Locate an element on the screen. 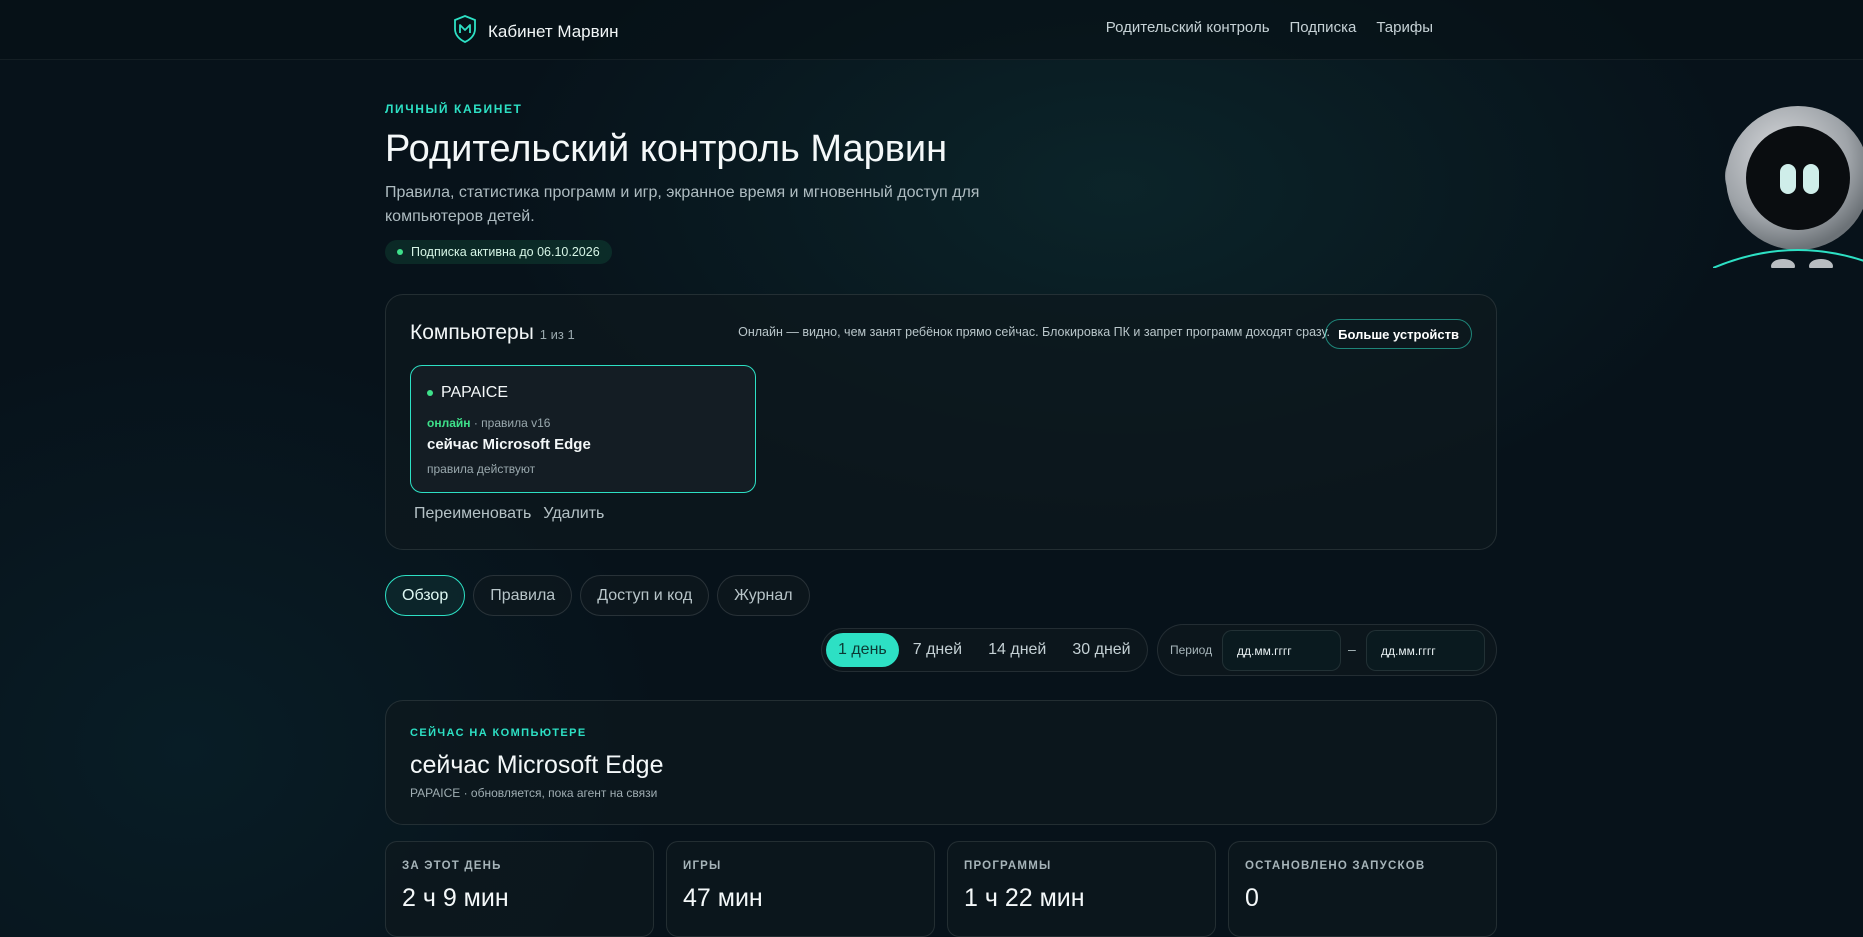 Image resolution: width=1863 pixels, height=937 pixels. more-devices-button: Больше устройств is located at coordinates (1398, 334).